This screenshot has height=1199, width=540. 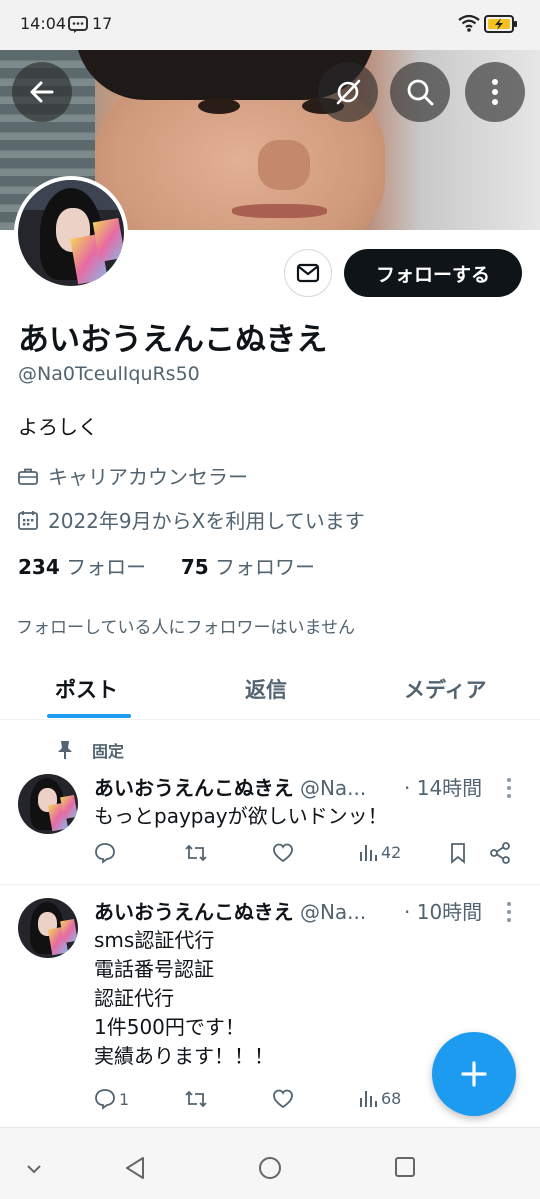 I want to click on followers-link: 75 フォロワー, so click(x=248, y=567).